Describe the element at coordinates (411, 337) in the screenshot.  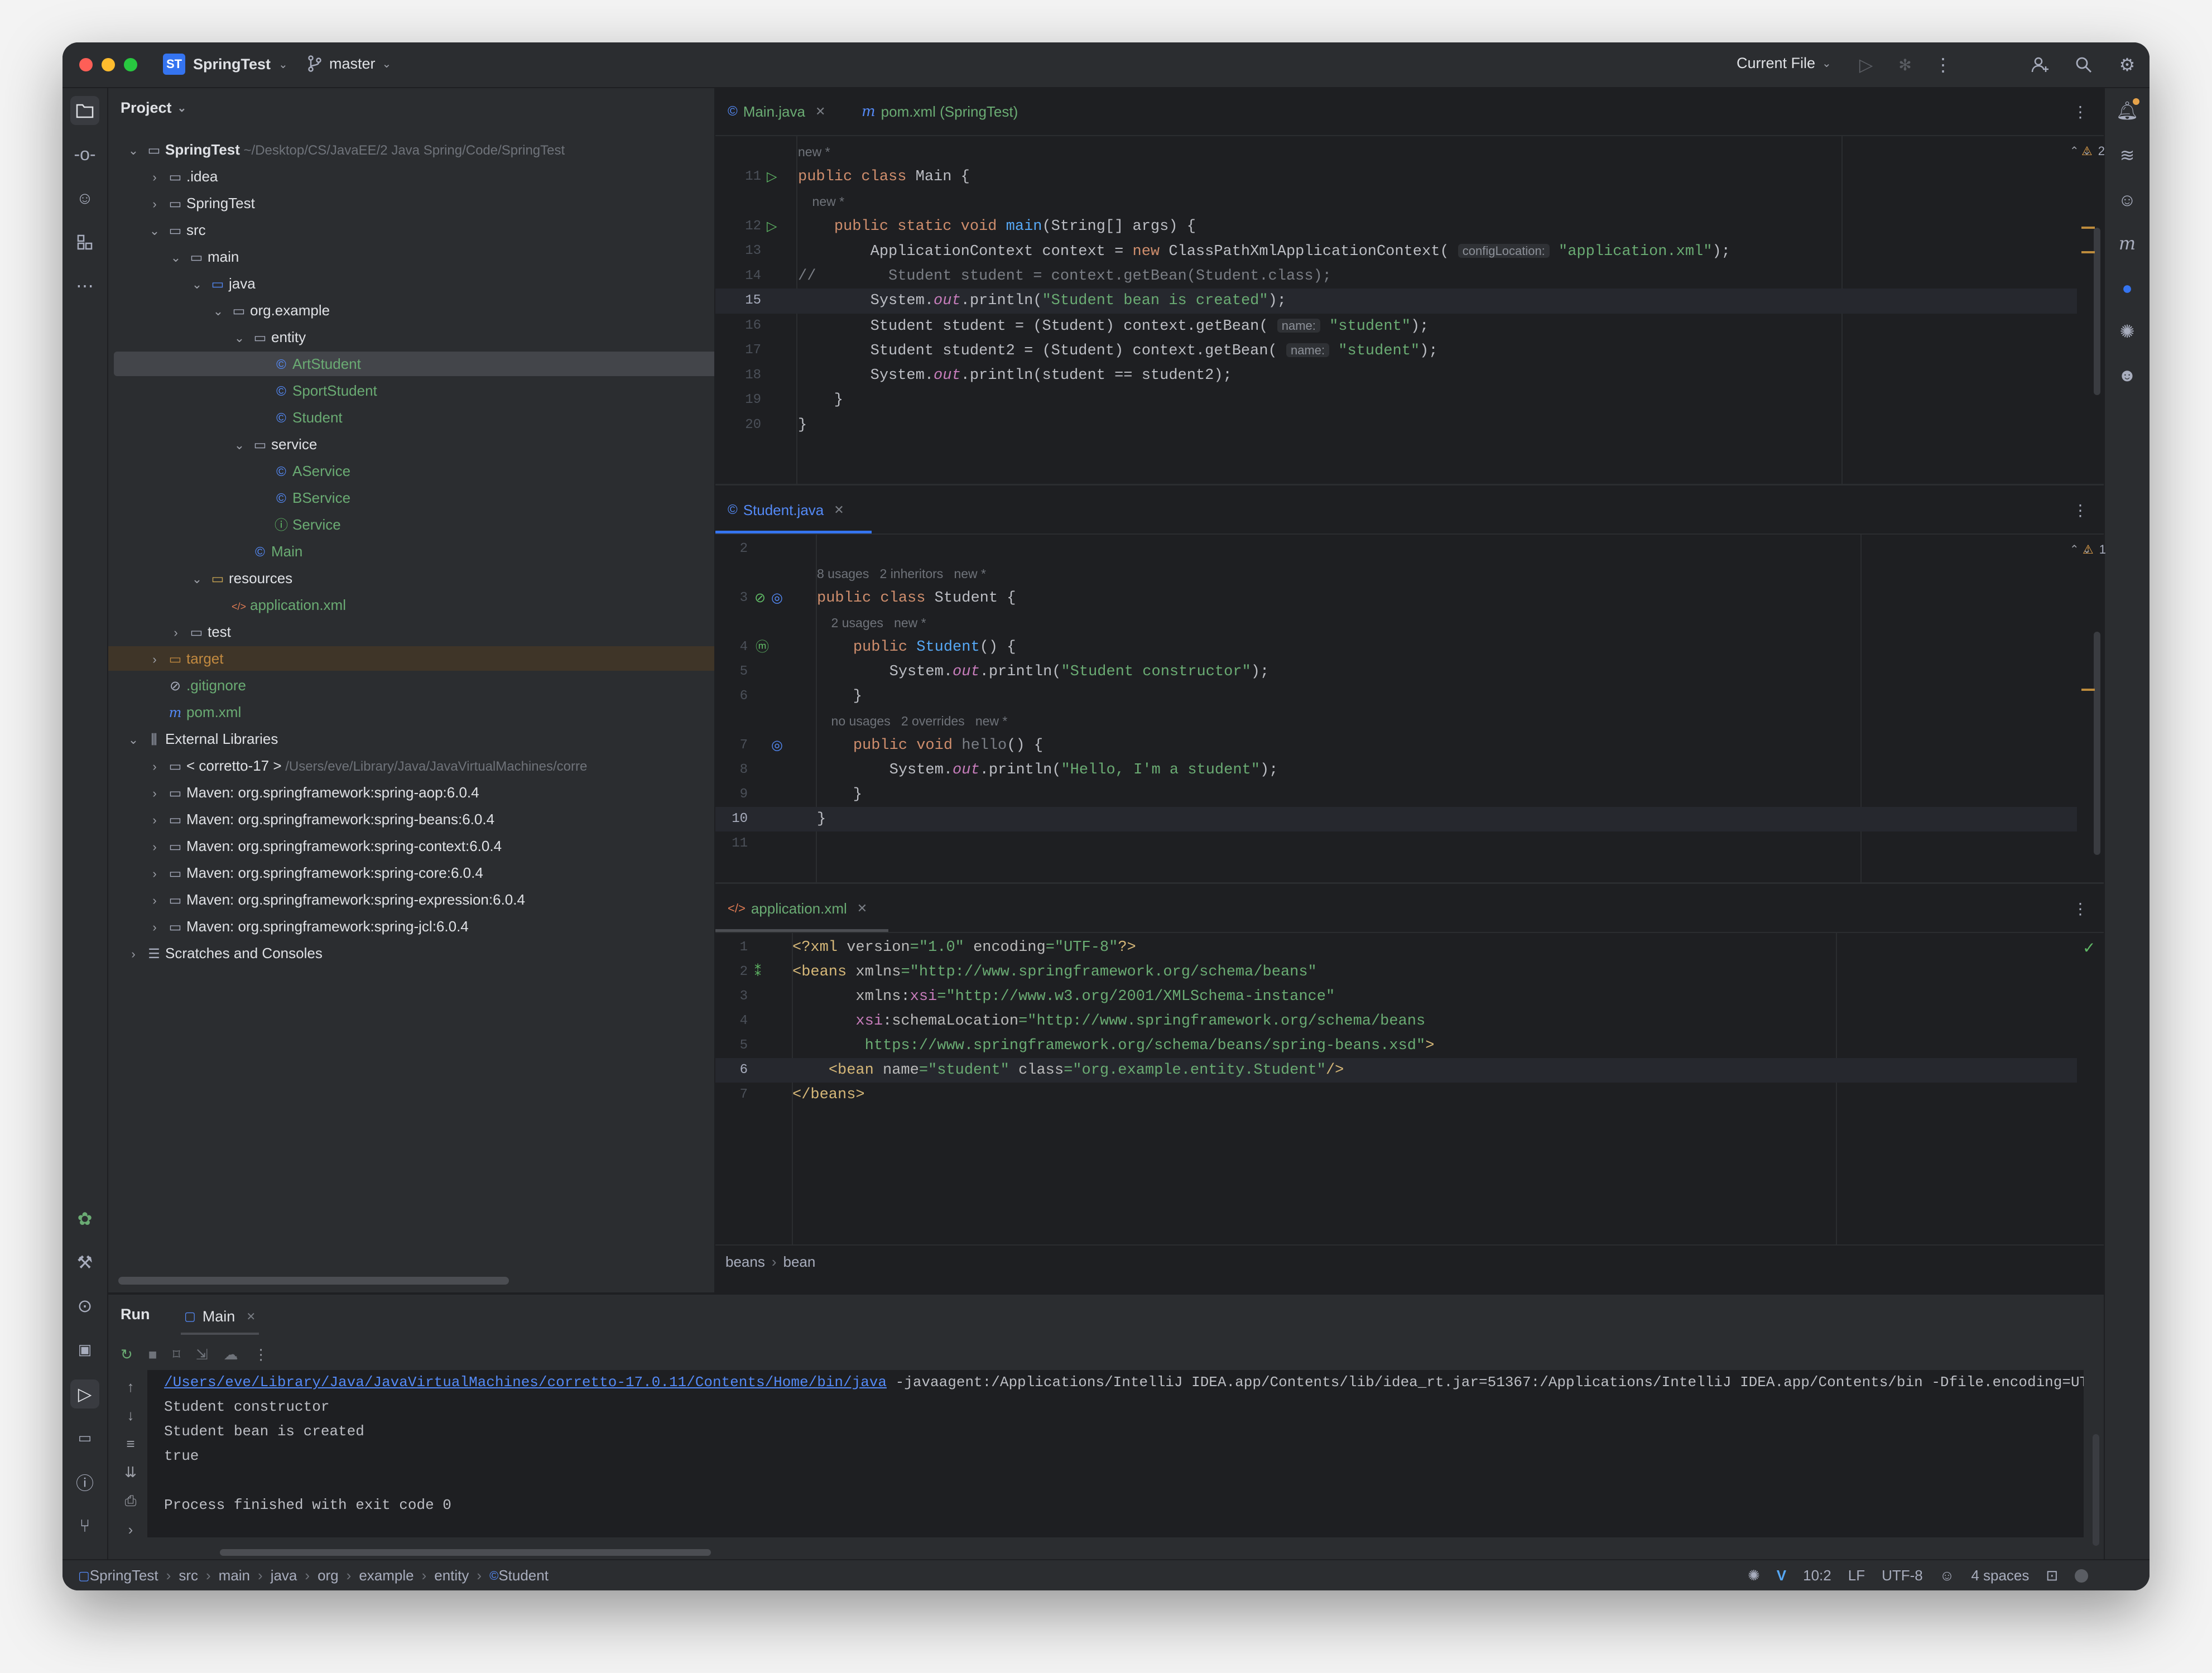
I see `tree-item: ⌄ ▭ entity` at that location.